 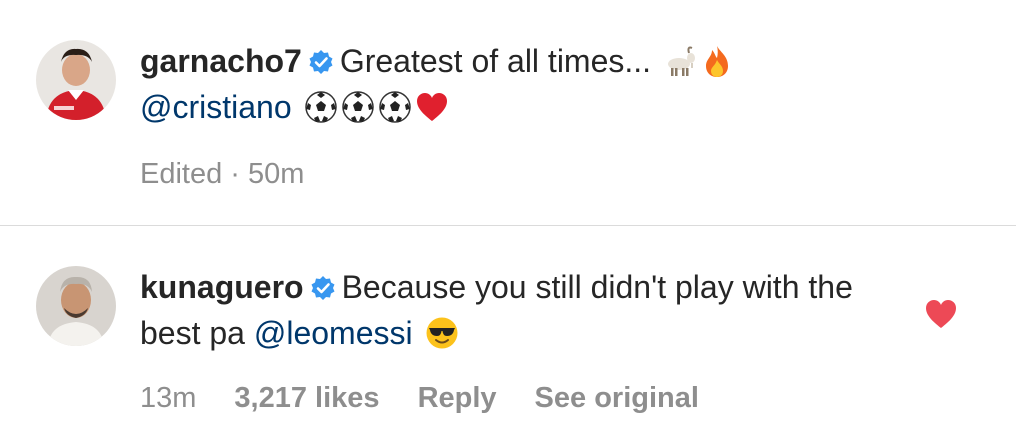 What do you see at coordinates (222, 287) in the screenshot?
I see `username: kunaguero` at bounding box center [222, 287].